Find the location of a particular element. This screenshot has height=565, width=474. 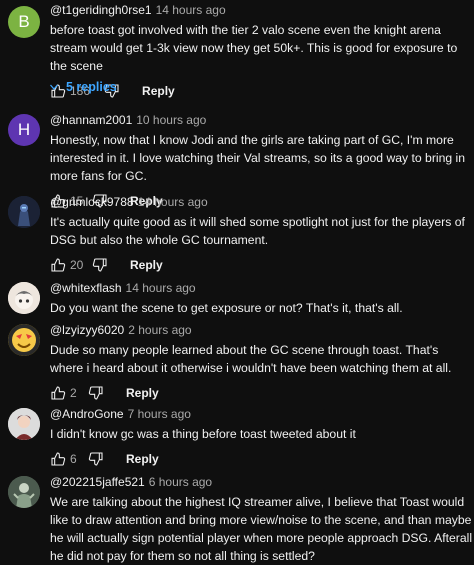

character-avatar-icon is located at coordinates (24, 424).